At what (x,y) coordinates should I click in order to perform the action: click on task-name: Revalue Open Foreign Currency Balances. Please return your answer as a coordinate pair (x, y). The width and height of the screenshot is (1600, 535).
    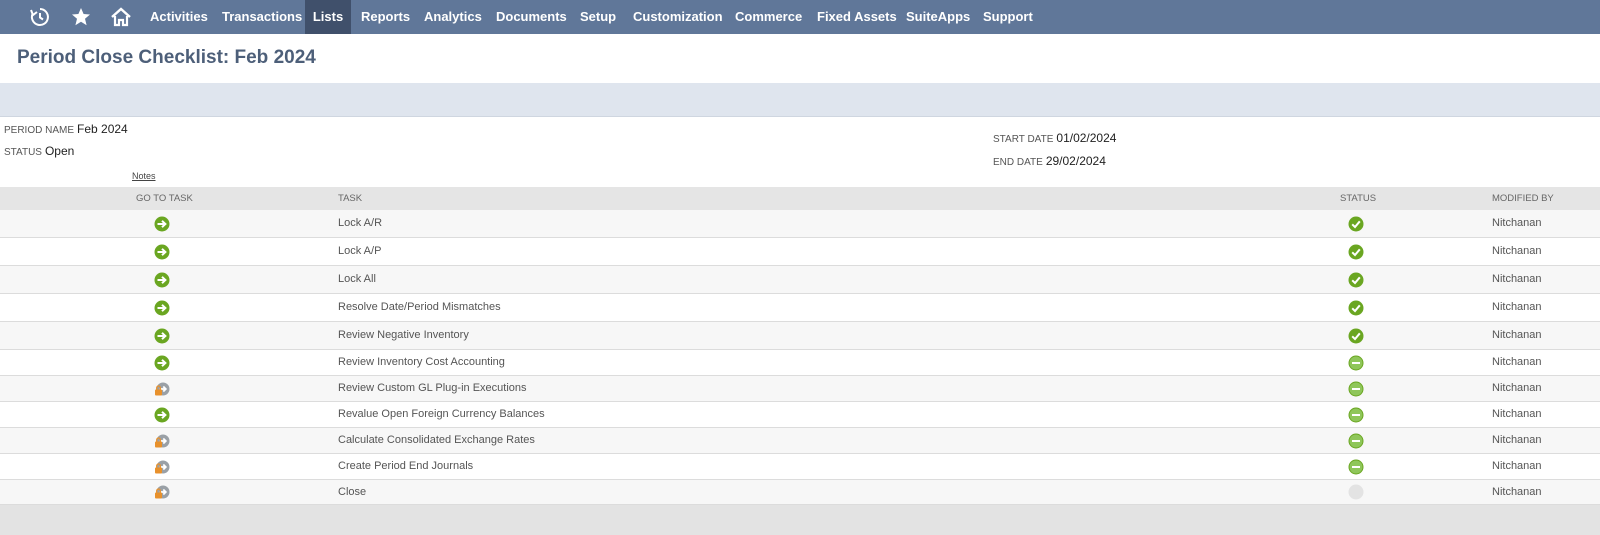
    Looking at the image, I should click on (441, 414).